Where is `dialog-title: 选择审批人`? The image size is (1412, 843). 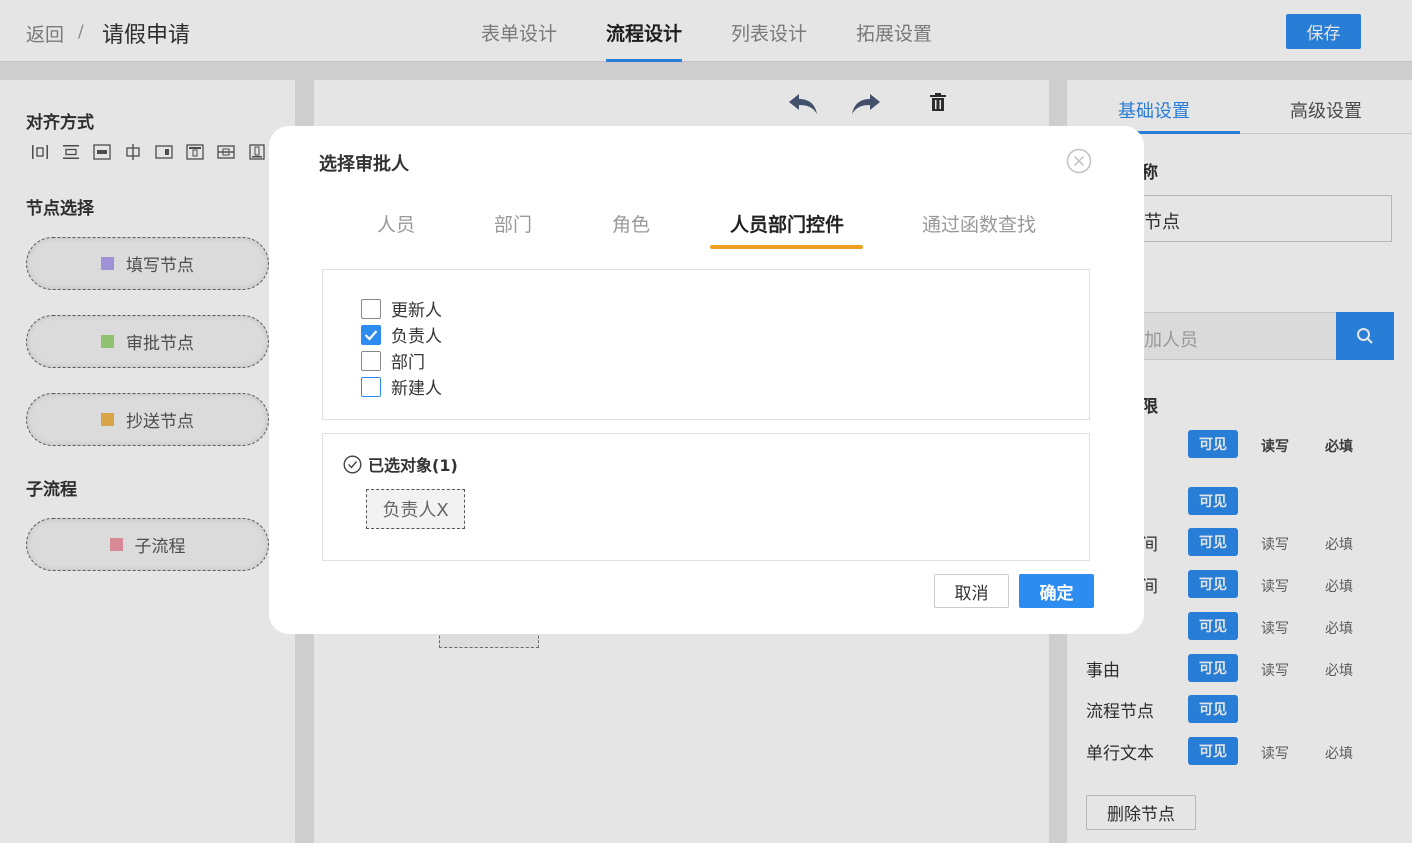 dialog-title: 选择审批人 is located at coordinates (364, 164).